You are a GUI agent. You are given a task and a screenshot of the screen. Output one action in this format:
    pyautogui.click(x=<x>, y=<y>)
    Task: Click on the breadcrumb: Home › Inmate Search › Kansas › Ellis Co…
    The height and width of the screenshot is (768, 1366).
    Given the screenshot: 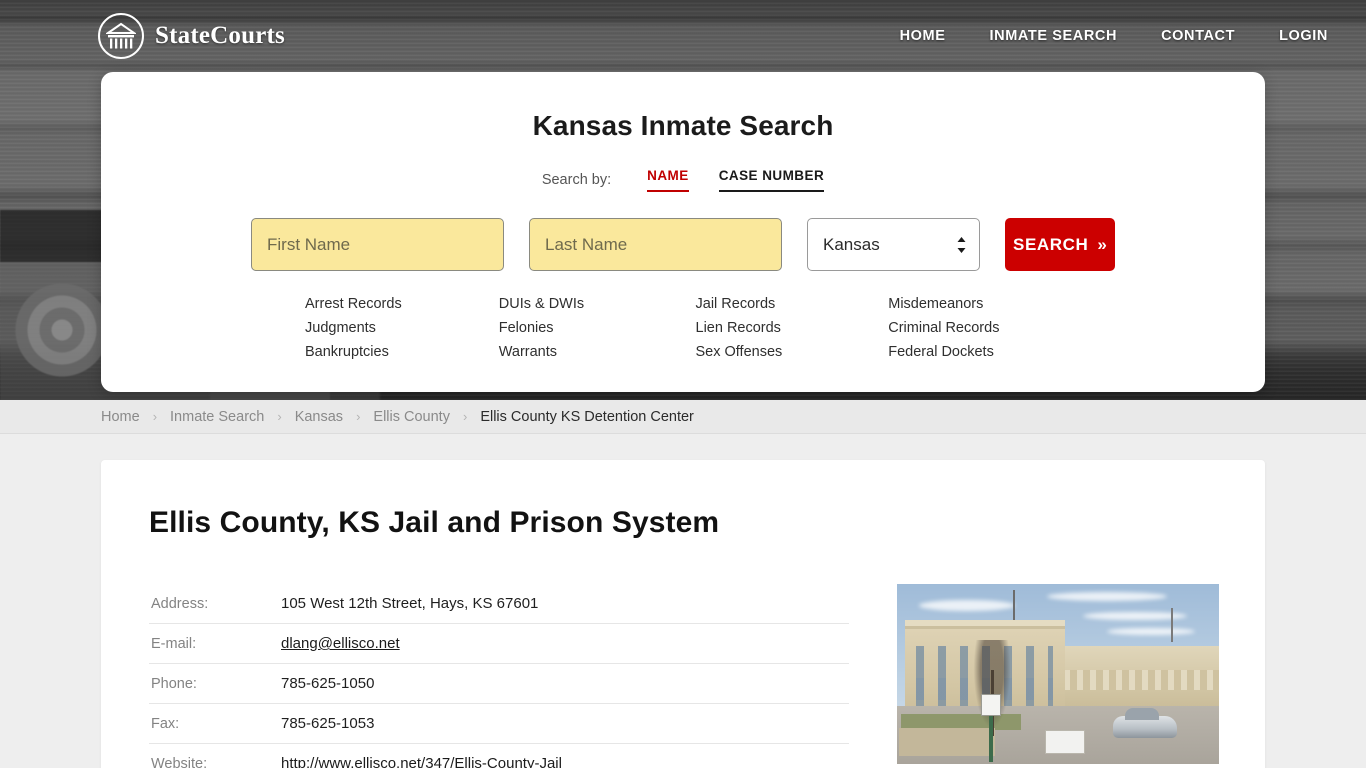 What is the action you would take?
    pyautogui.click(x=683, y=417)
    